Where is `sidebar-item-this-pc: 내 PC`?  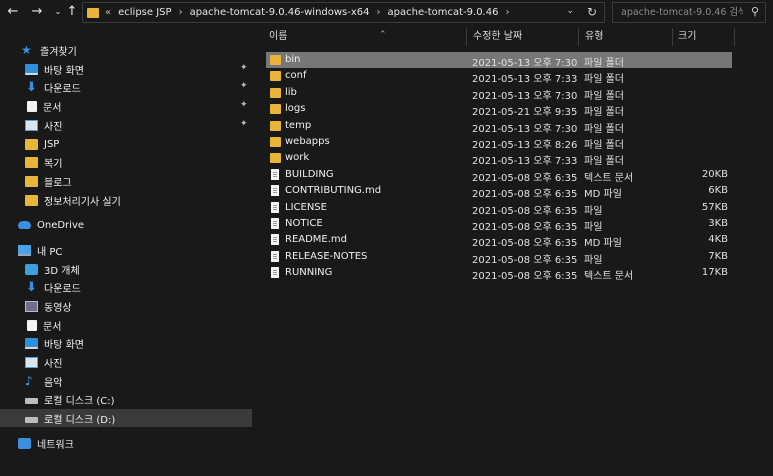 sidebar-item-this-pc: 내 PC is located at coordinates (126, 250).